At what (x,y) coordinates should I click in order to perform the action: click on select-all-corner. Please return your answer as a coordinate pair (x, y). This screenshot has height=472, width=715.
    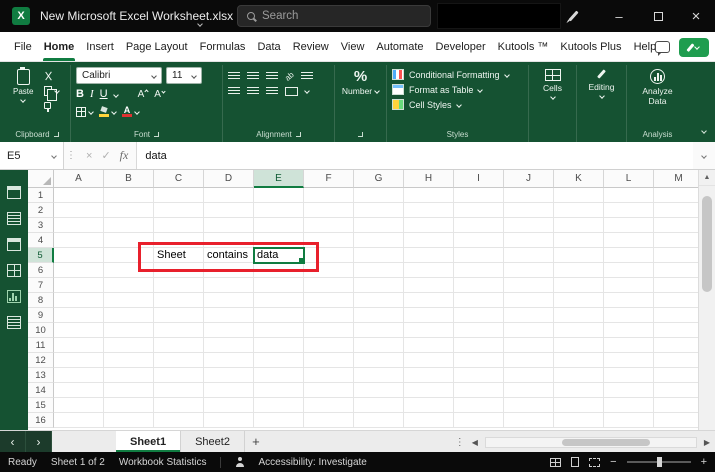
    Looking at the image, I should click on (41, 179).